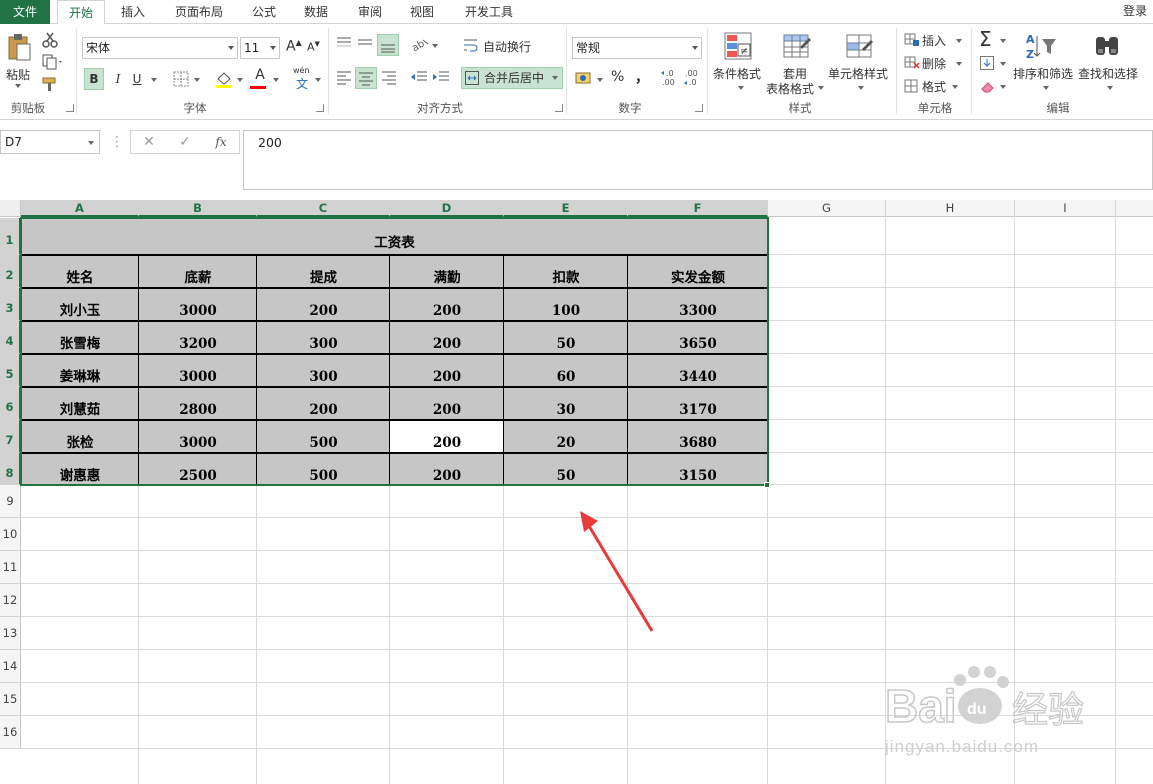 This screenshot has width=1153, height=784. I want to click on table-cell: 张检, so click(80, 436).